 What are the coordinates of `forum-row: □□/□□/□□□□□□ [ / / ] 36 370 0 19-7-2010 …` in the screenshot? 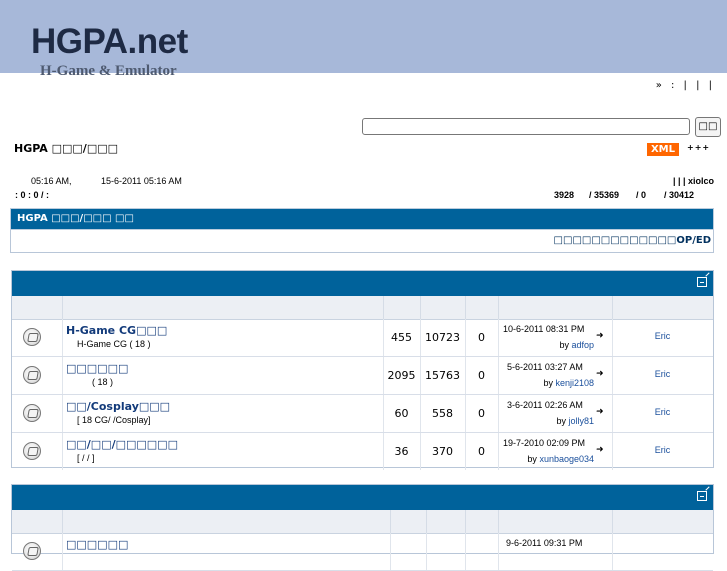 It's located at (362, 451).